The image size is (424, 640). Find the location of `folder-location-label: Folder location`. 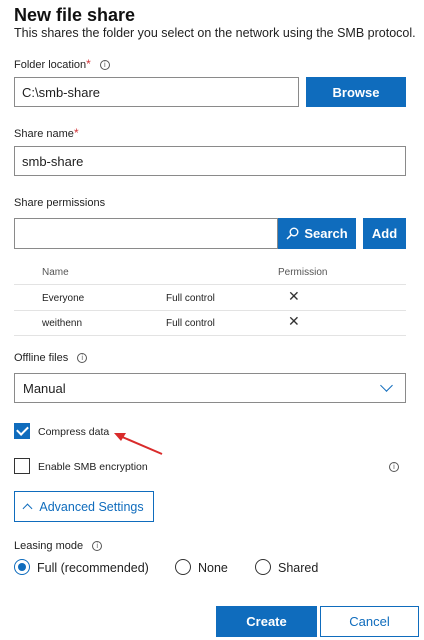

folder-location-label: Folder location is located at coordinates (50, 65).